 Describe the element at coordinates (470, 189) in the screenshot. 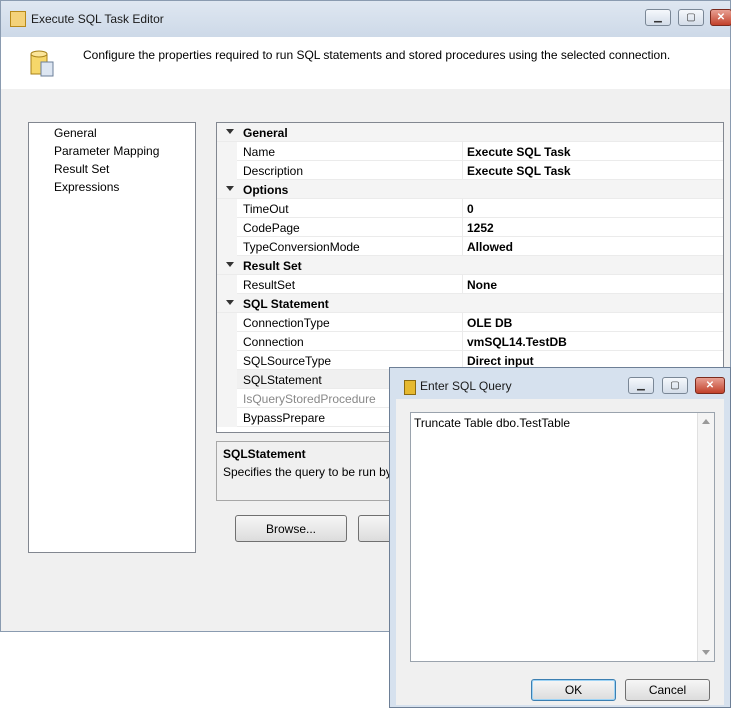

I see `category-options: Options` at that location.